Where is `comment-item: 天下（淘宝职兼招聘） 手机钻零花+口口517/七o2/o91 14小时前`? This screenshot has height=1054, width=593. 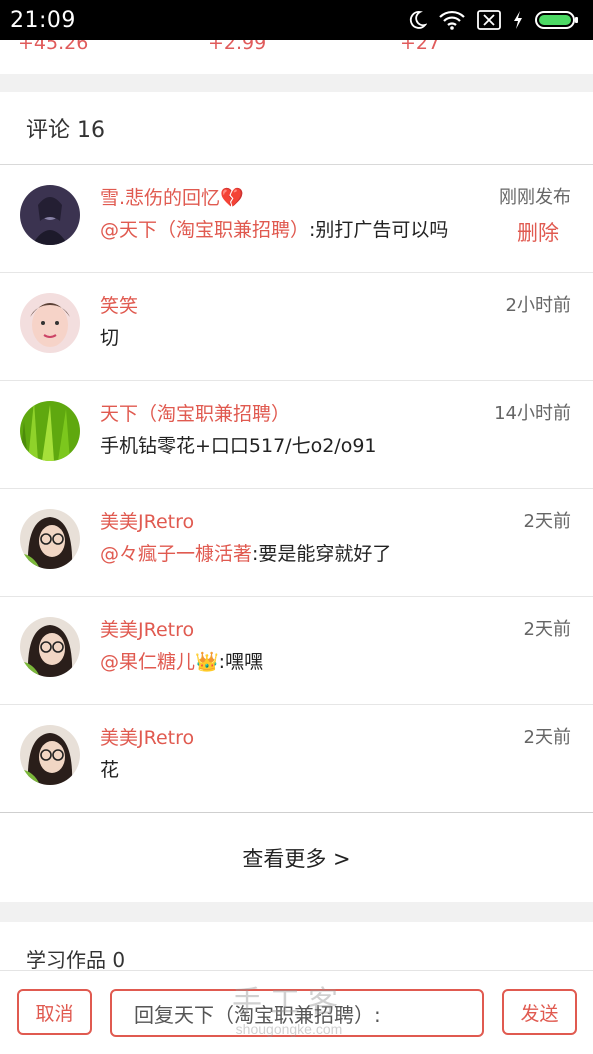
comment-item: 天下（淘宝职兼招聘） 手机钻零花+口口517/七o2/o91 14小时前 is located at coordinates (296, 435).